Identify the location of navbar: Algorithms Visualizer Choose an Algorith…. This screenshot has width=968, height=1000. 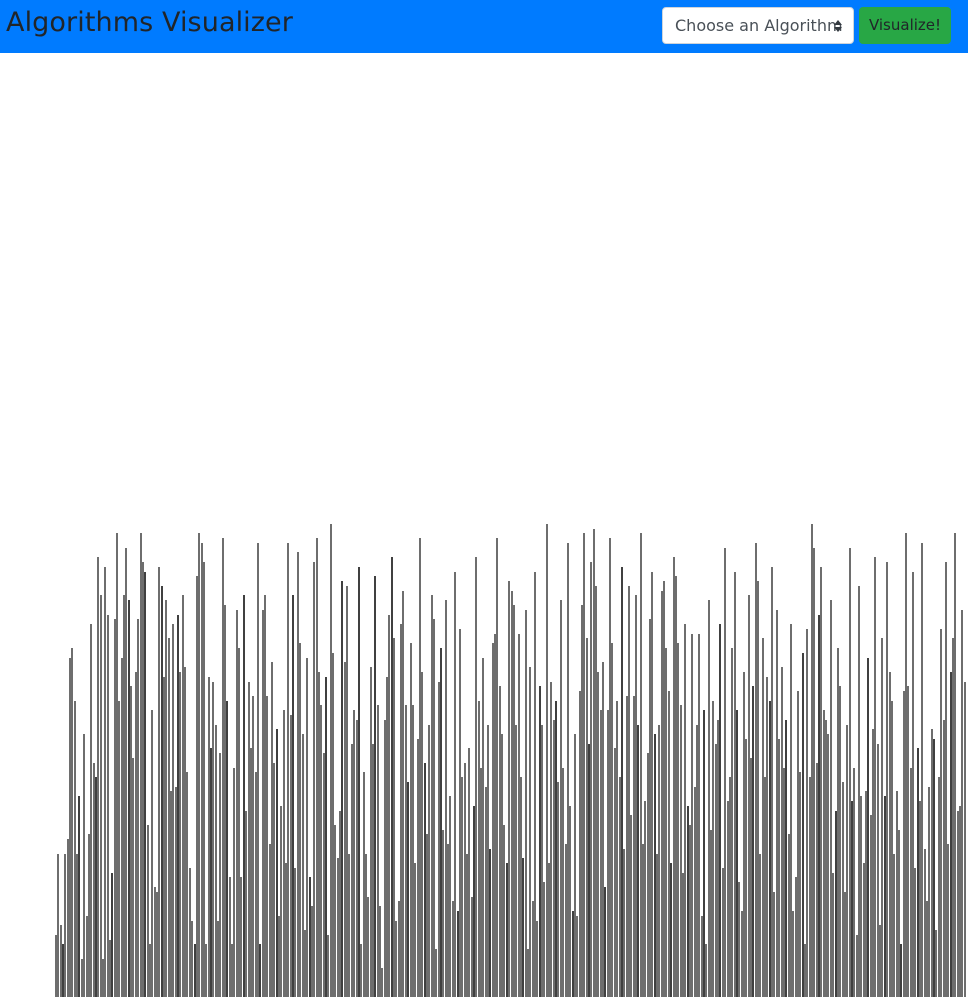
(484, 26).